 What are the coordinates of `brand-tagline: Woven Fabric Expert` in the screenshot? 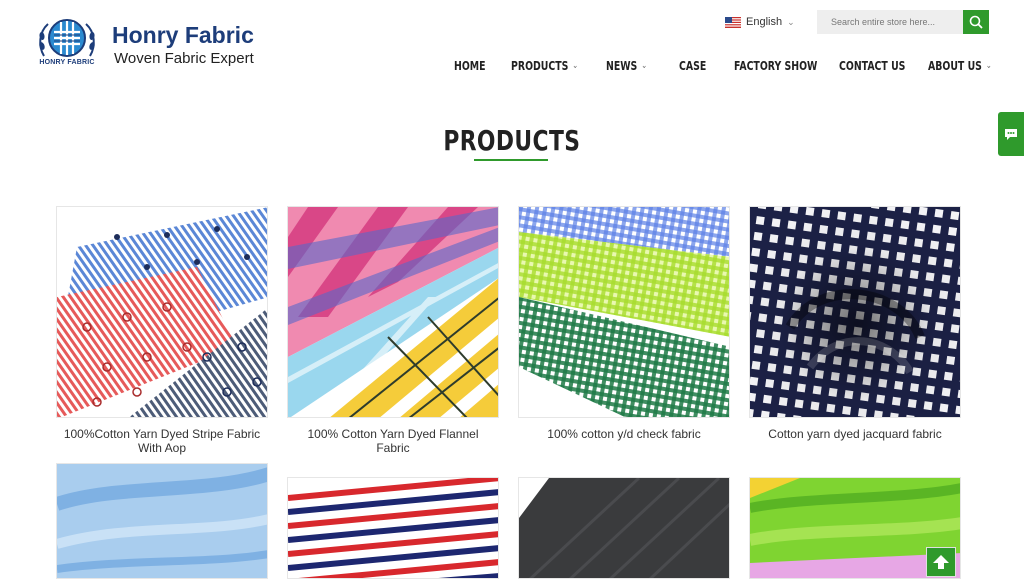 It's located at (184, 58).